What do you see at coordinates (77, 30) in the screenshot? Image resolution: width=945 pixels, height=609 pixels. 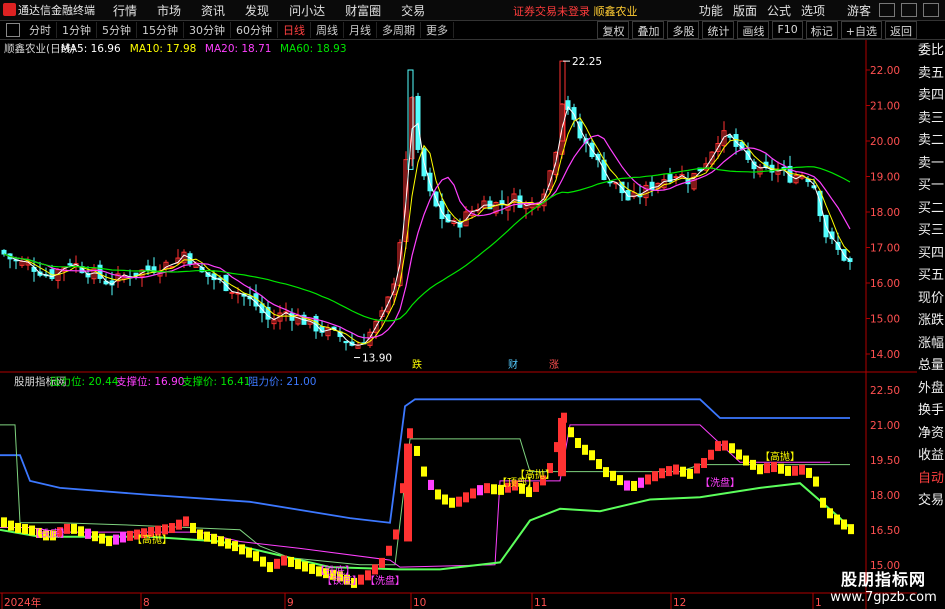 I see `period-1: 1分钟` at bounding box center [77, 30].